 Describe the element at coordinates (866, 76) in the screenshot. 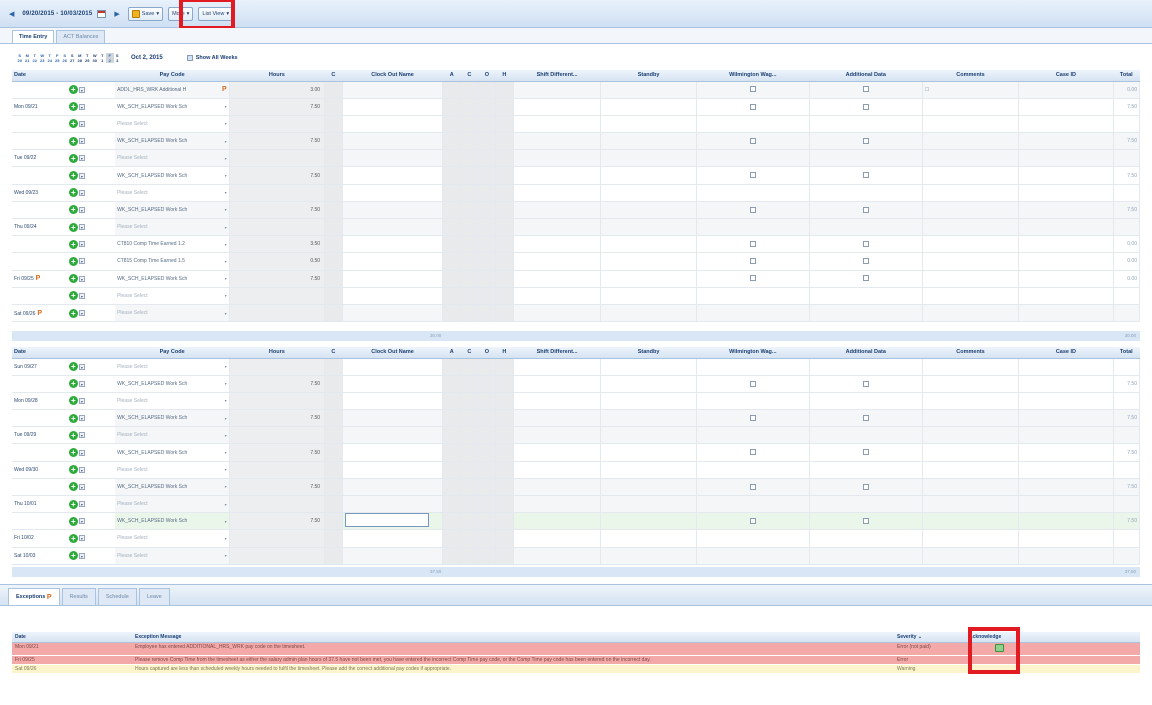

I see `col-header: Additional Data` at that location.